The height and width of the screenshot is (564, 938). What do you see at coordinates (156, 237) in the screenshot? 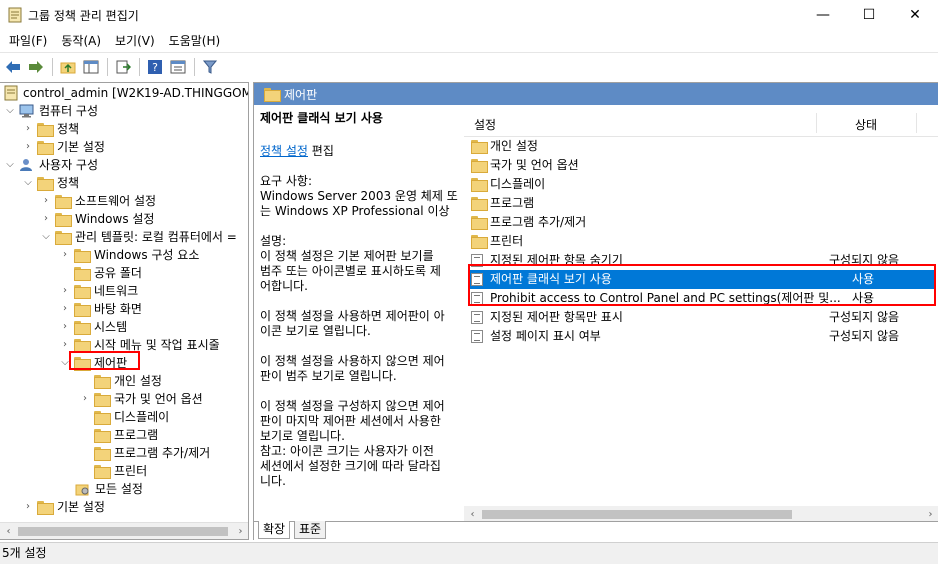
I see `tree-item-label: 관리 템플릿: 로컬 컴퓨터에서 =` at bounding box center [156, 237].